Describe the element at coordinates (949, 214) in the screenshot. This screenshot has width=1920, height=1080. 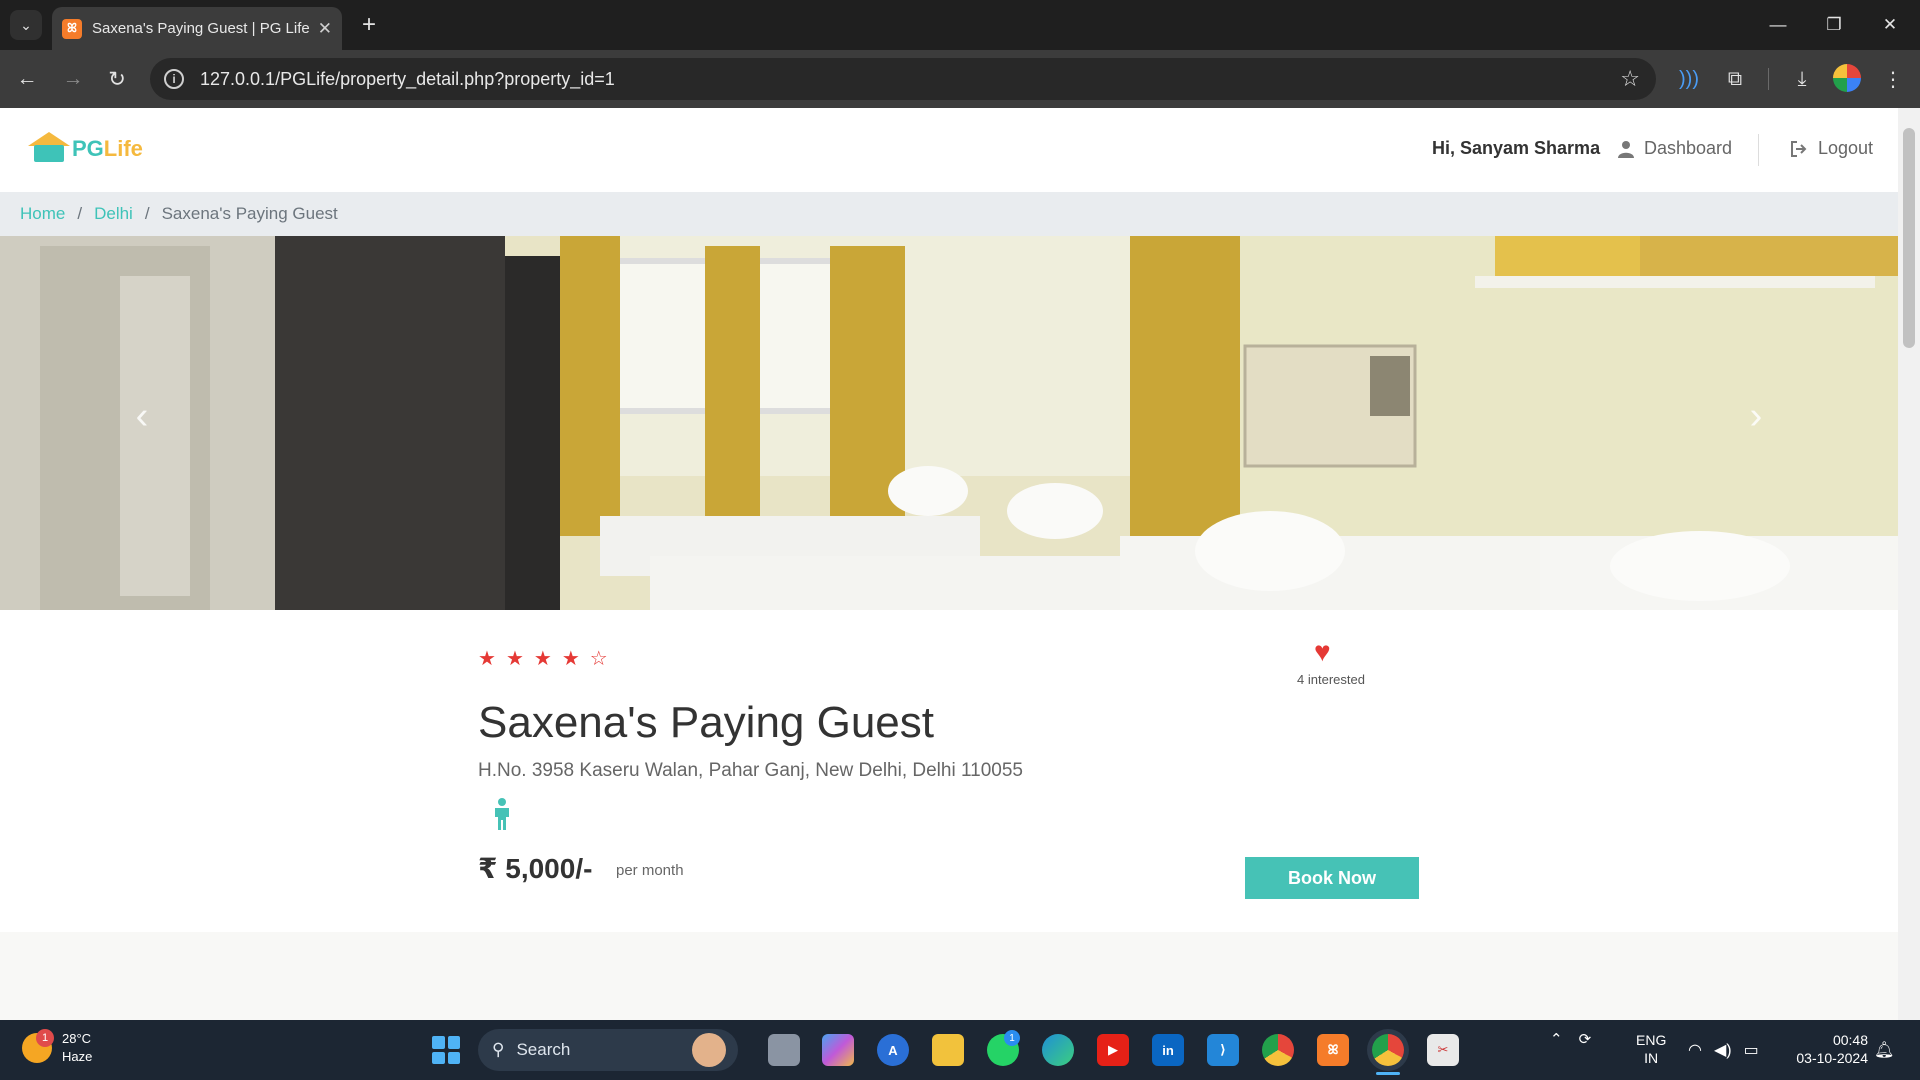
I see `breadcrumb: Home / Delhi / Saxena's Paying Guest` at that location.